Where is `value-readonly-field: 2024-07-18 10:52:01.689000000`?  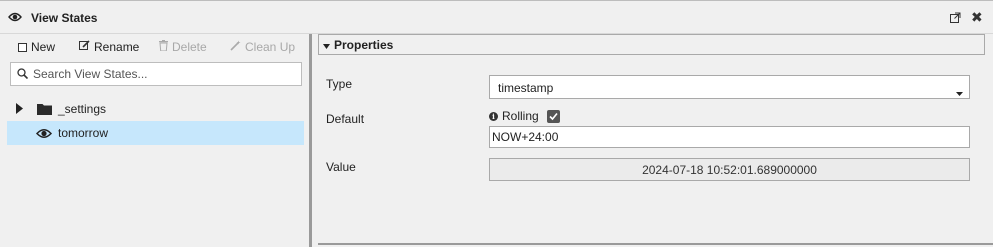
value-readonly-field: 2024-07-18 10:52:01.689000000 is located at coordinates (729, 169).